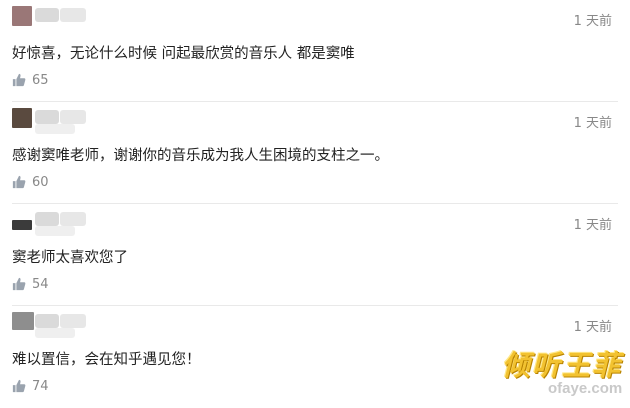 Image resolution: width=630 pixels, height=408 pixels. What do you see at coordinates (30, 386) in the screenshot?
I see `like-button: 74` at bounding box center [30, 386].